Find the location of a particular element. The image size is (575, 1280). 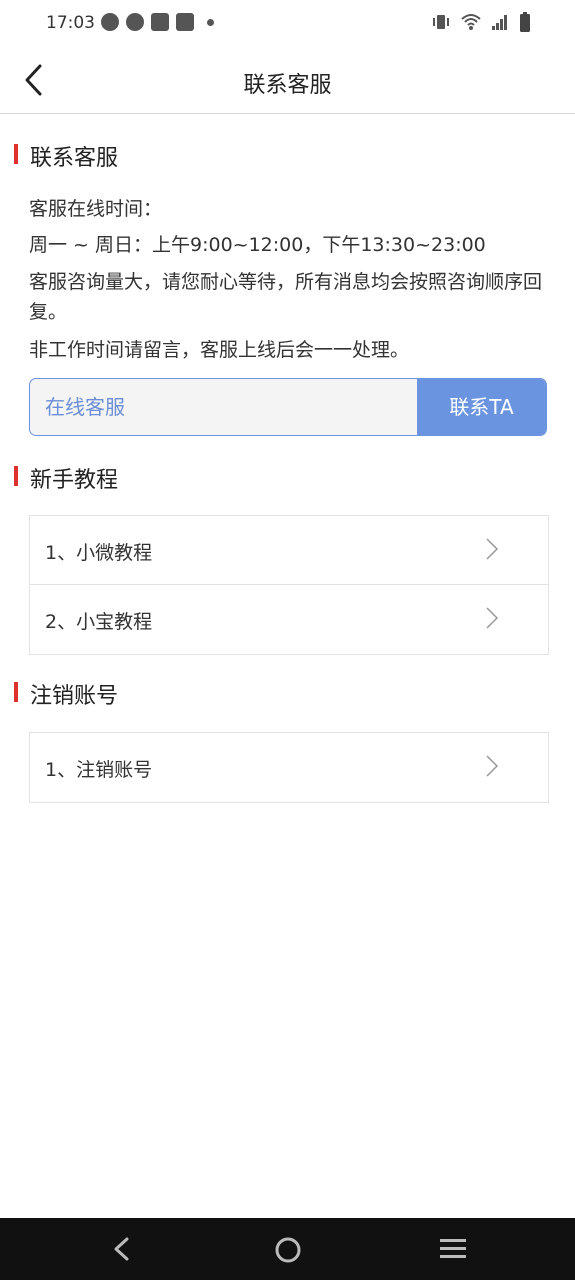

notification-icons is located at coordinates (157, 22).